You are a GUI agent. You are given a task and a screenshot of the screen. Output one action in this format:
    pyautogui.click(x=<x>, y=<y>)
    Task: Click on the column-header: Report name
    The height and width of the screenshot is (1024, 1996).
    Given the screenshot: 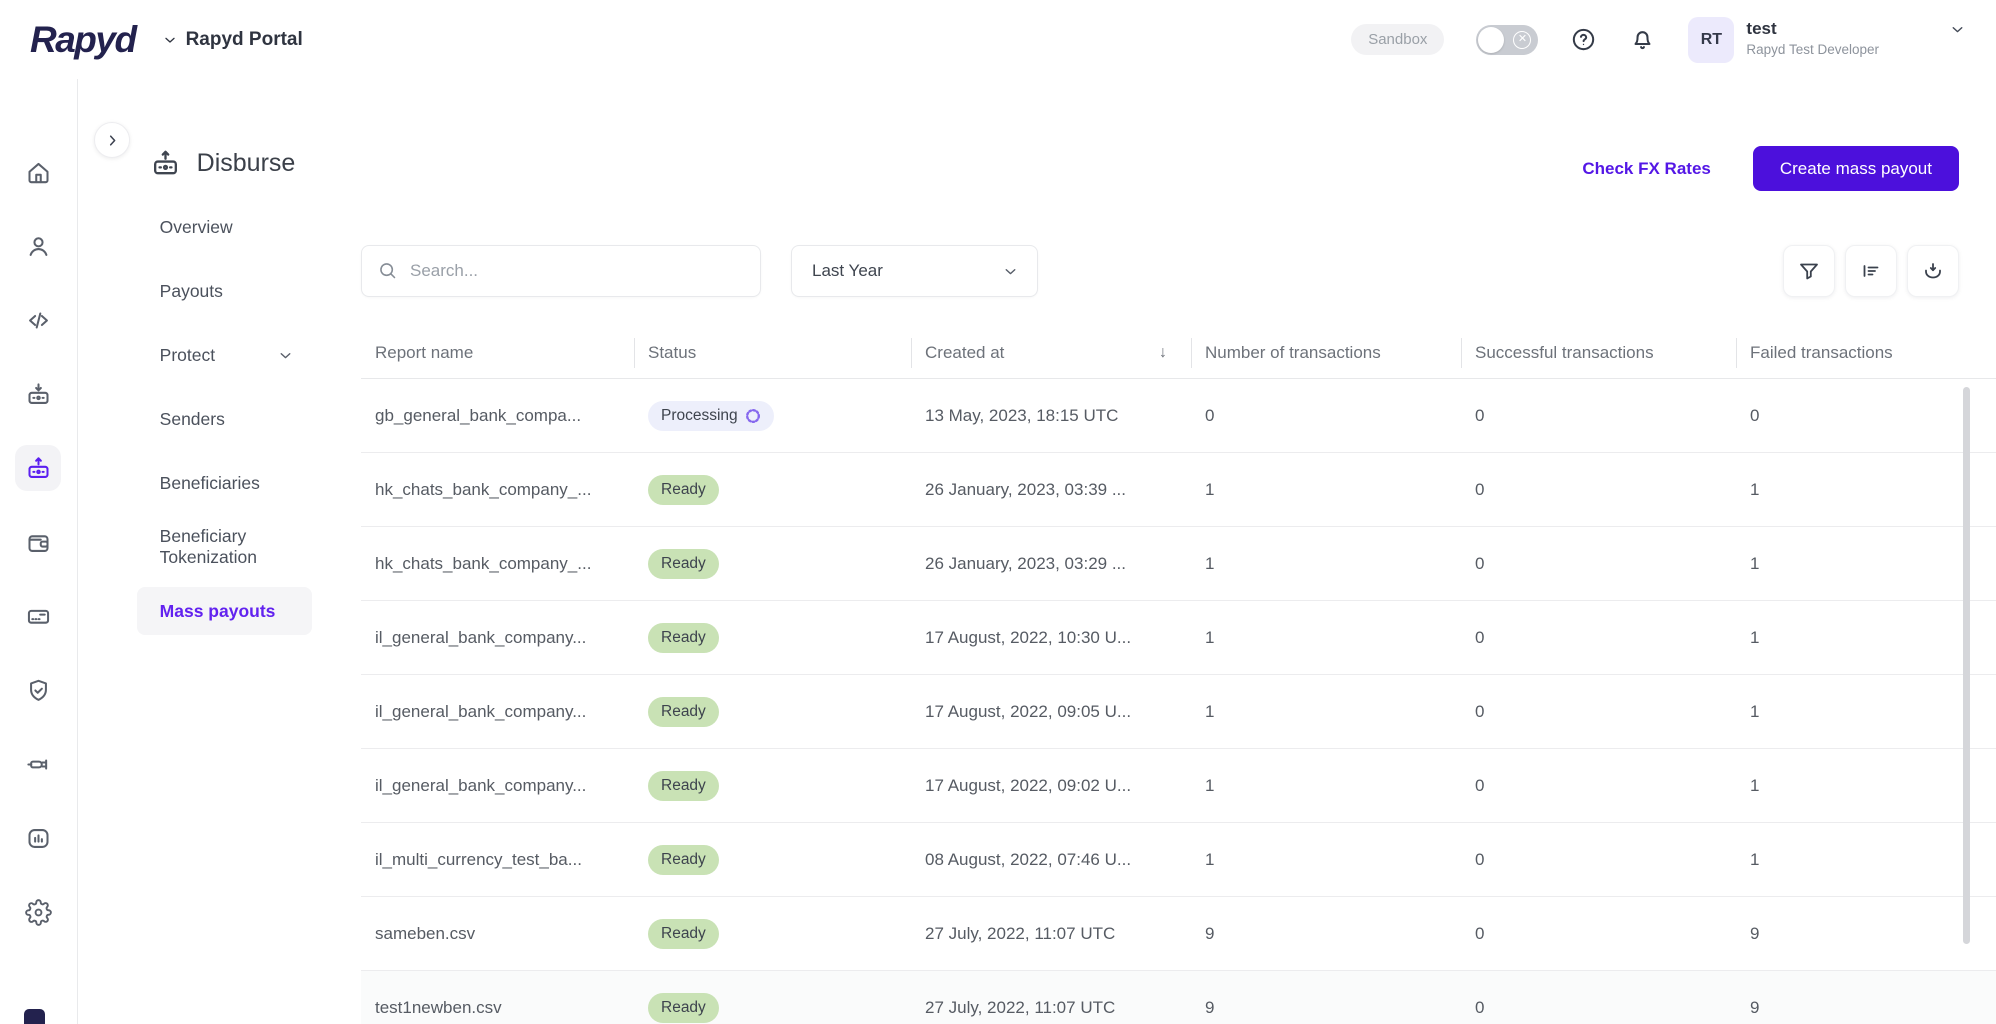 What is the action you would take?
    pyautogui.click(x=497, y=352)
    